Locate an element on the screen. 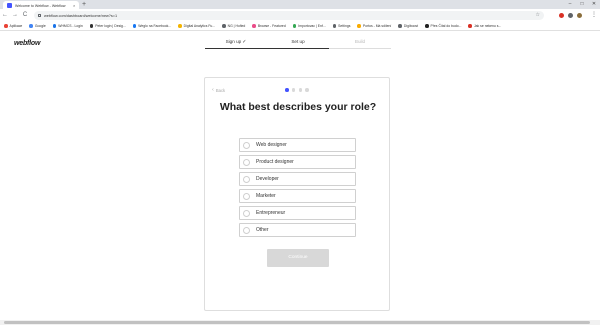  url-text: webflow.com/dashboard/welcome/new?s=1 is located at coordinates (80, 16).